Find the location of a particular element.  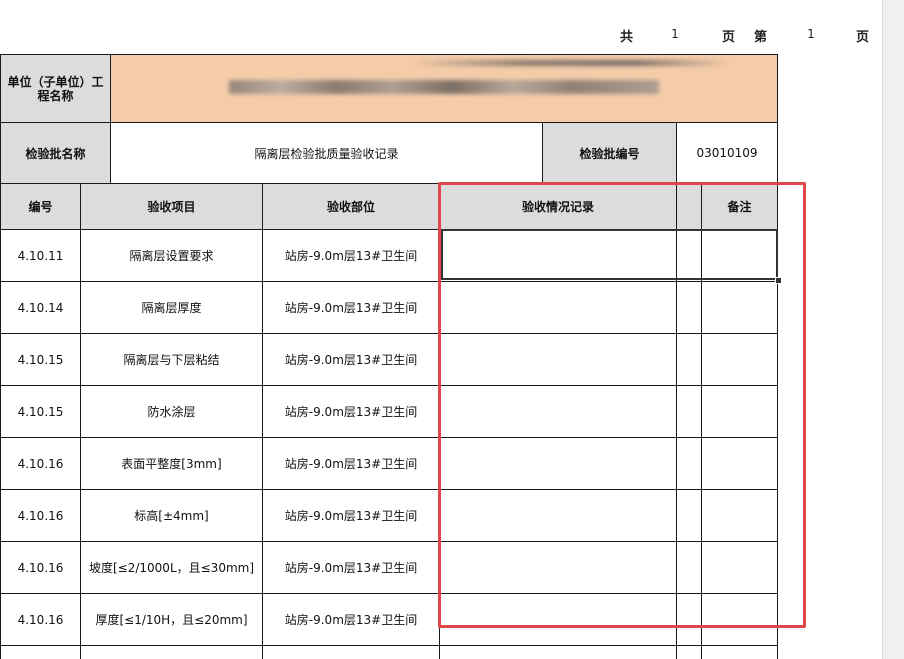

total-pages-cell: 1 is located at coordinates (675, 34).